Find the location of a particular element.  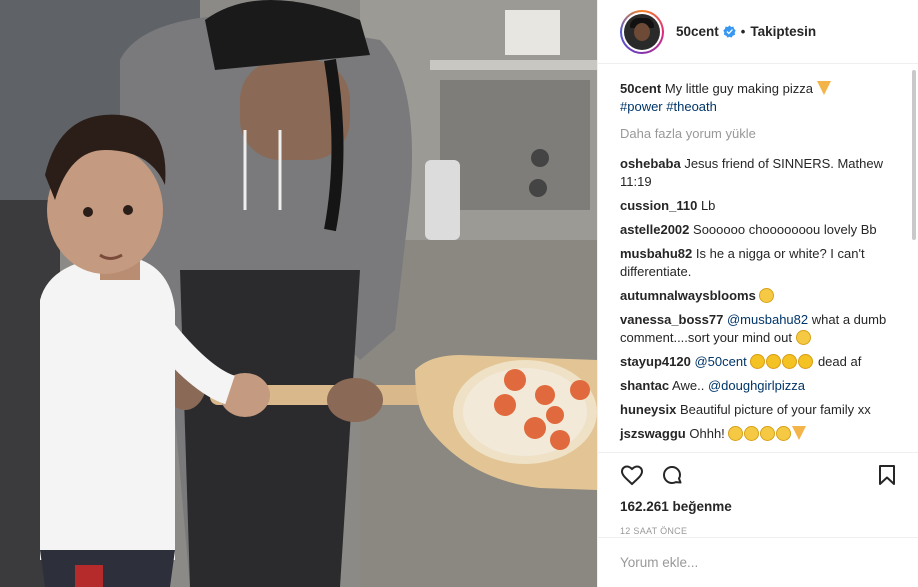

comment-item: shantac Awe.. @doughgirlpizza is located at coordinates (762, 386).